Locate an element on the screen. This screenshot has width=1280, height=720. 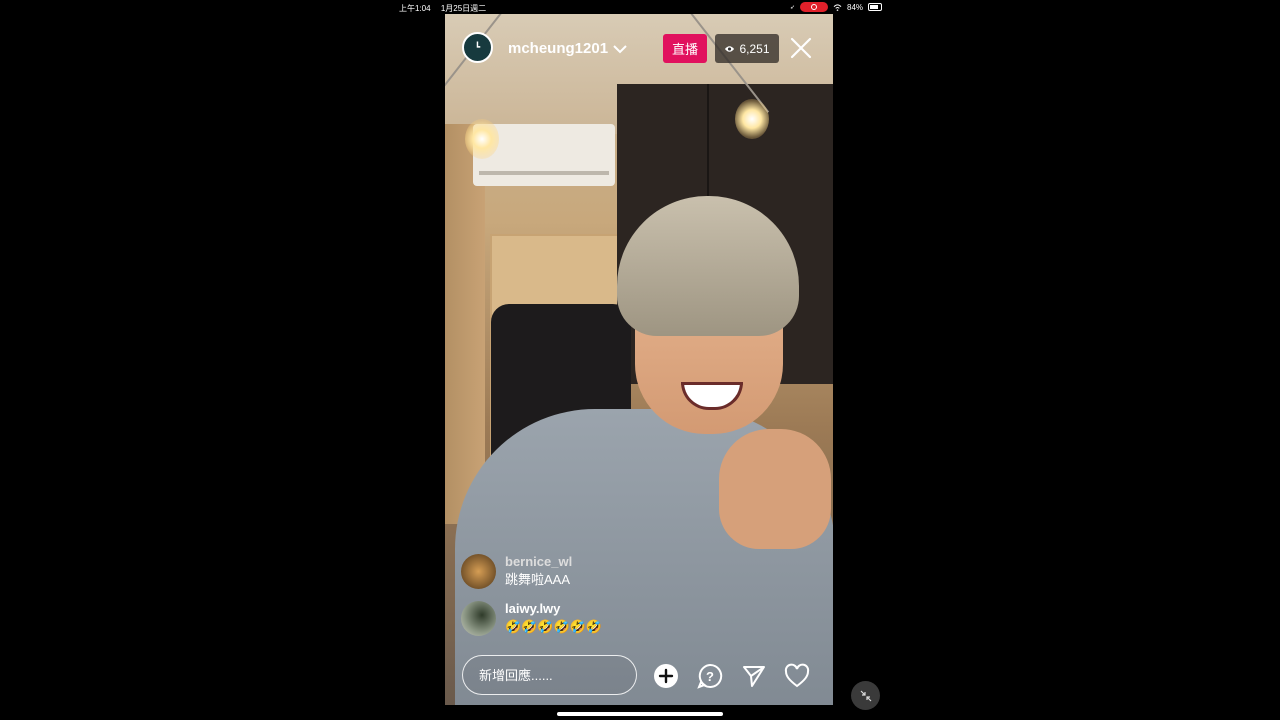
clock-icon: ┗ is located at coordinates (477, 47).